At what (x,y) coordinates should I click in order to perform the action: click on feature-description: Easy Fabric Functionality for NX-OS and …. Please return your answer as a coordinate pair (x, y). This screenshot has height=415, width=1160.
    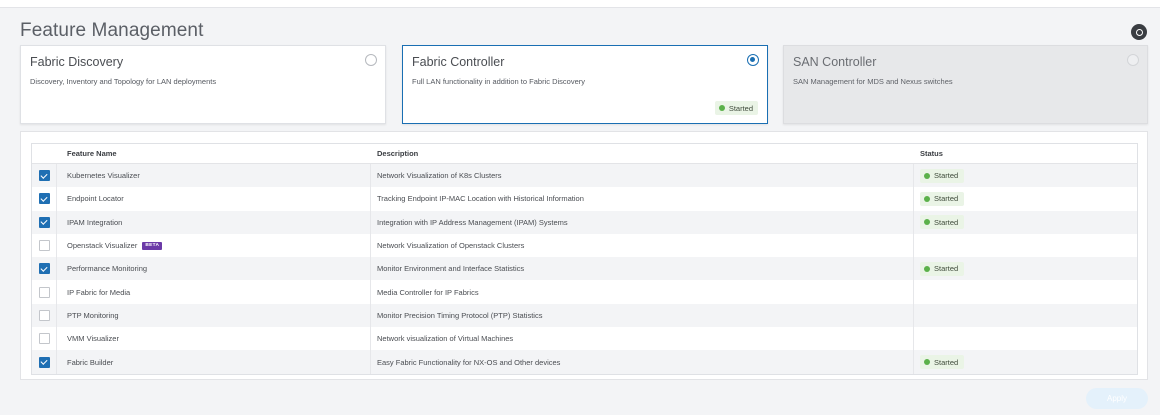
    Looking at the image, I should click on (642, 362).